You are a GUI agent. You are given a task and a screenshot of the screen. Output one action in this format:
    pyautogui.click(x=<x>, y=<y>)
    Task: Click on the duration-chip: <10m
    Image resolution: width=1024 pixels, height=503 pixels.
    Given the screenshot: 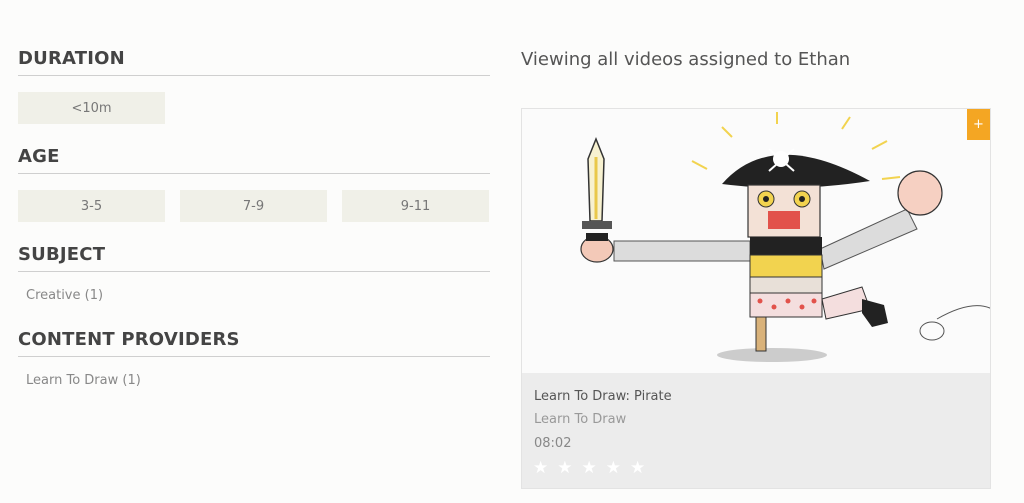 What is the action you would take?
    pyautogui.click(x=91, y=108)
    